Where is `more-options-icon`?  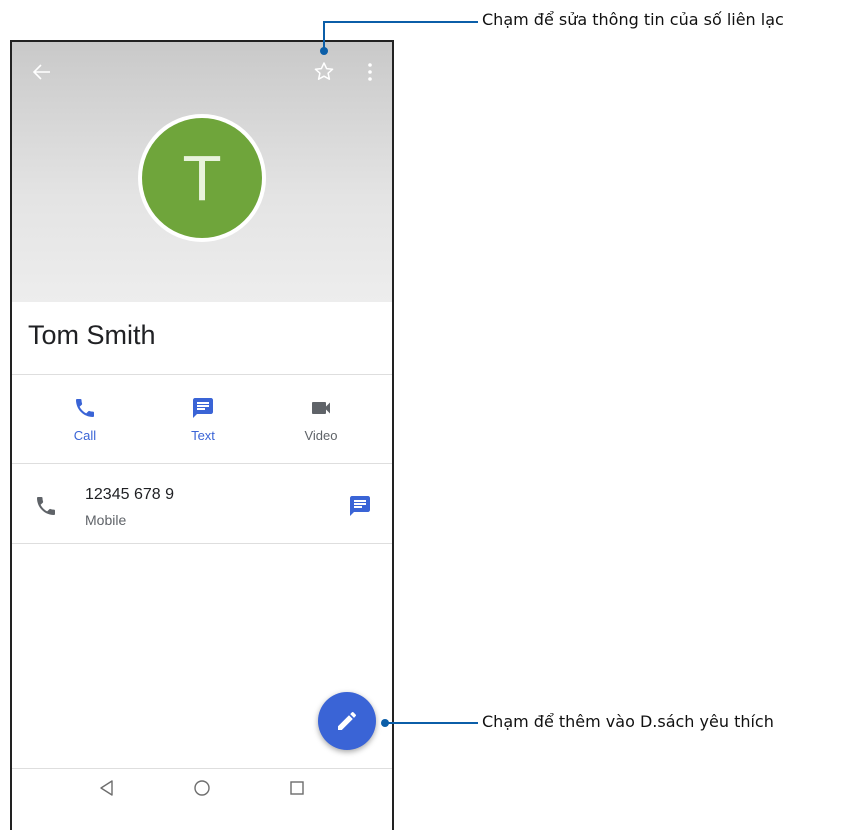
more-options-icon is located at coordinates (370, 72).